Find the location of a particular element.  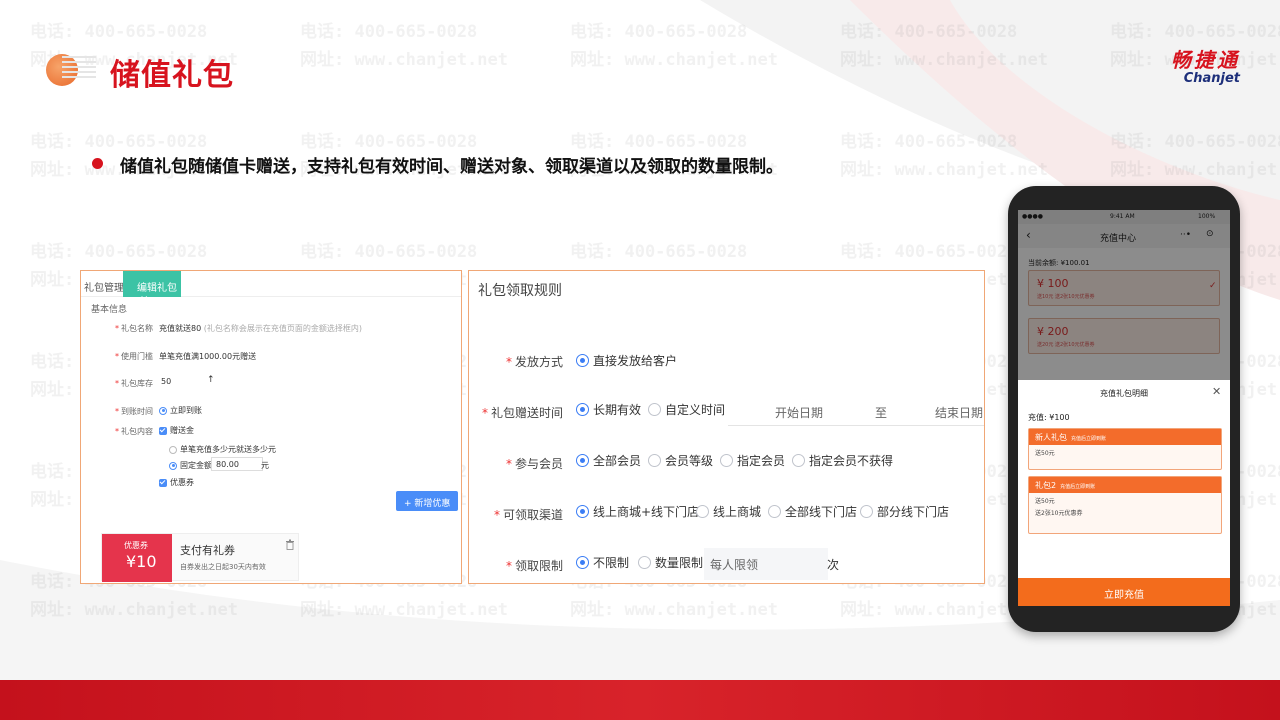

content-bonus-checkbox: 赠送金 is located at coordinates (176, 430).